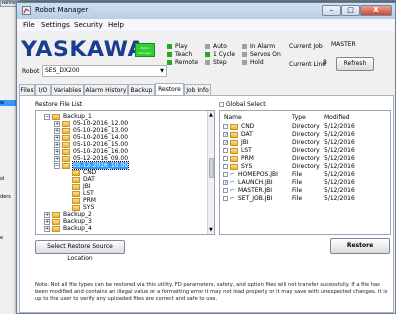  What do you see at coordinates (255, 198) in the screenshot?
I see `file-name: SET_JOB.JBI` at bounding box center [255, 198].